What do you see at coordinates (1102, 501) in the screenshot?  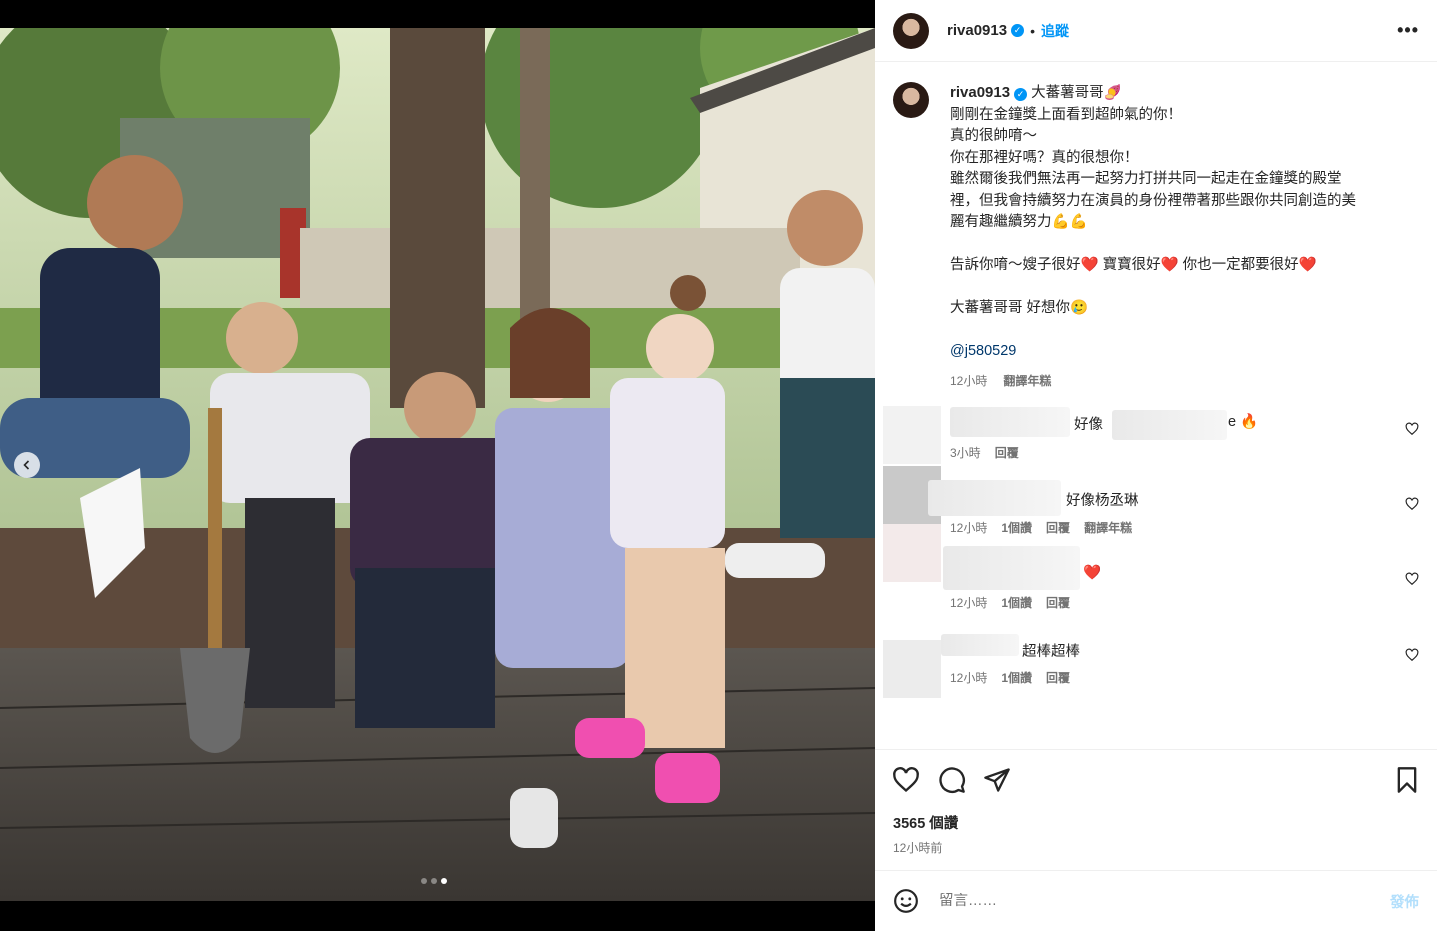 I see `comment-text: 好像杨丞琳` at bounding box center [1102, 501].